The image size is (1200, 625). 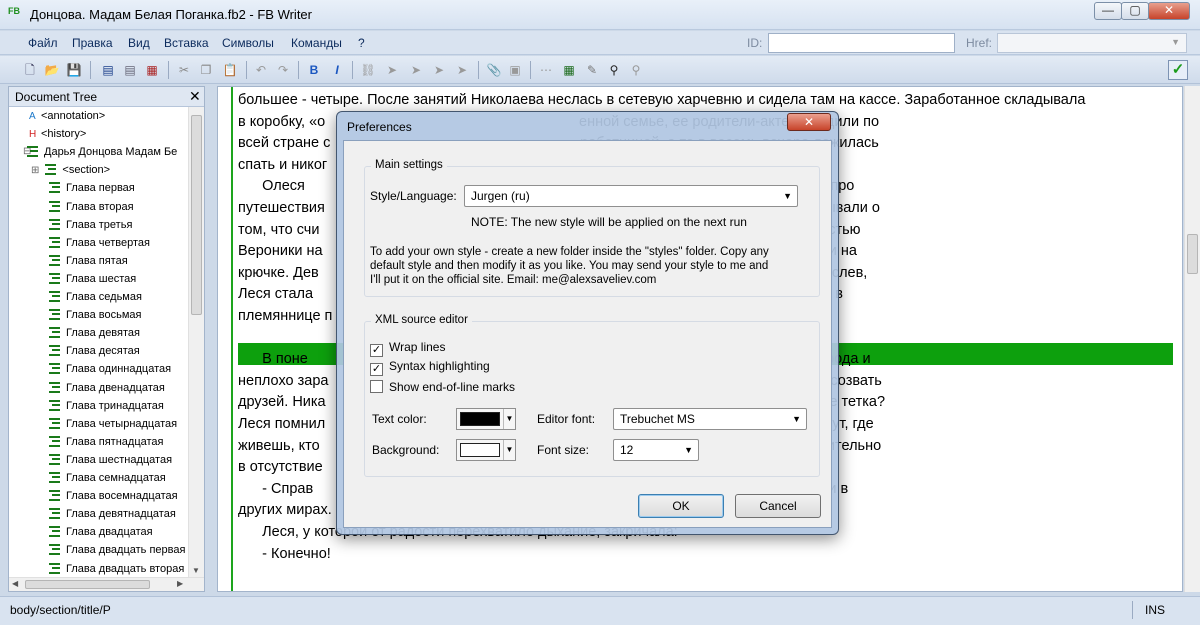 I want to click on cancel-button: Cancel, so click(x=778, y=506).